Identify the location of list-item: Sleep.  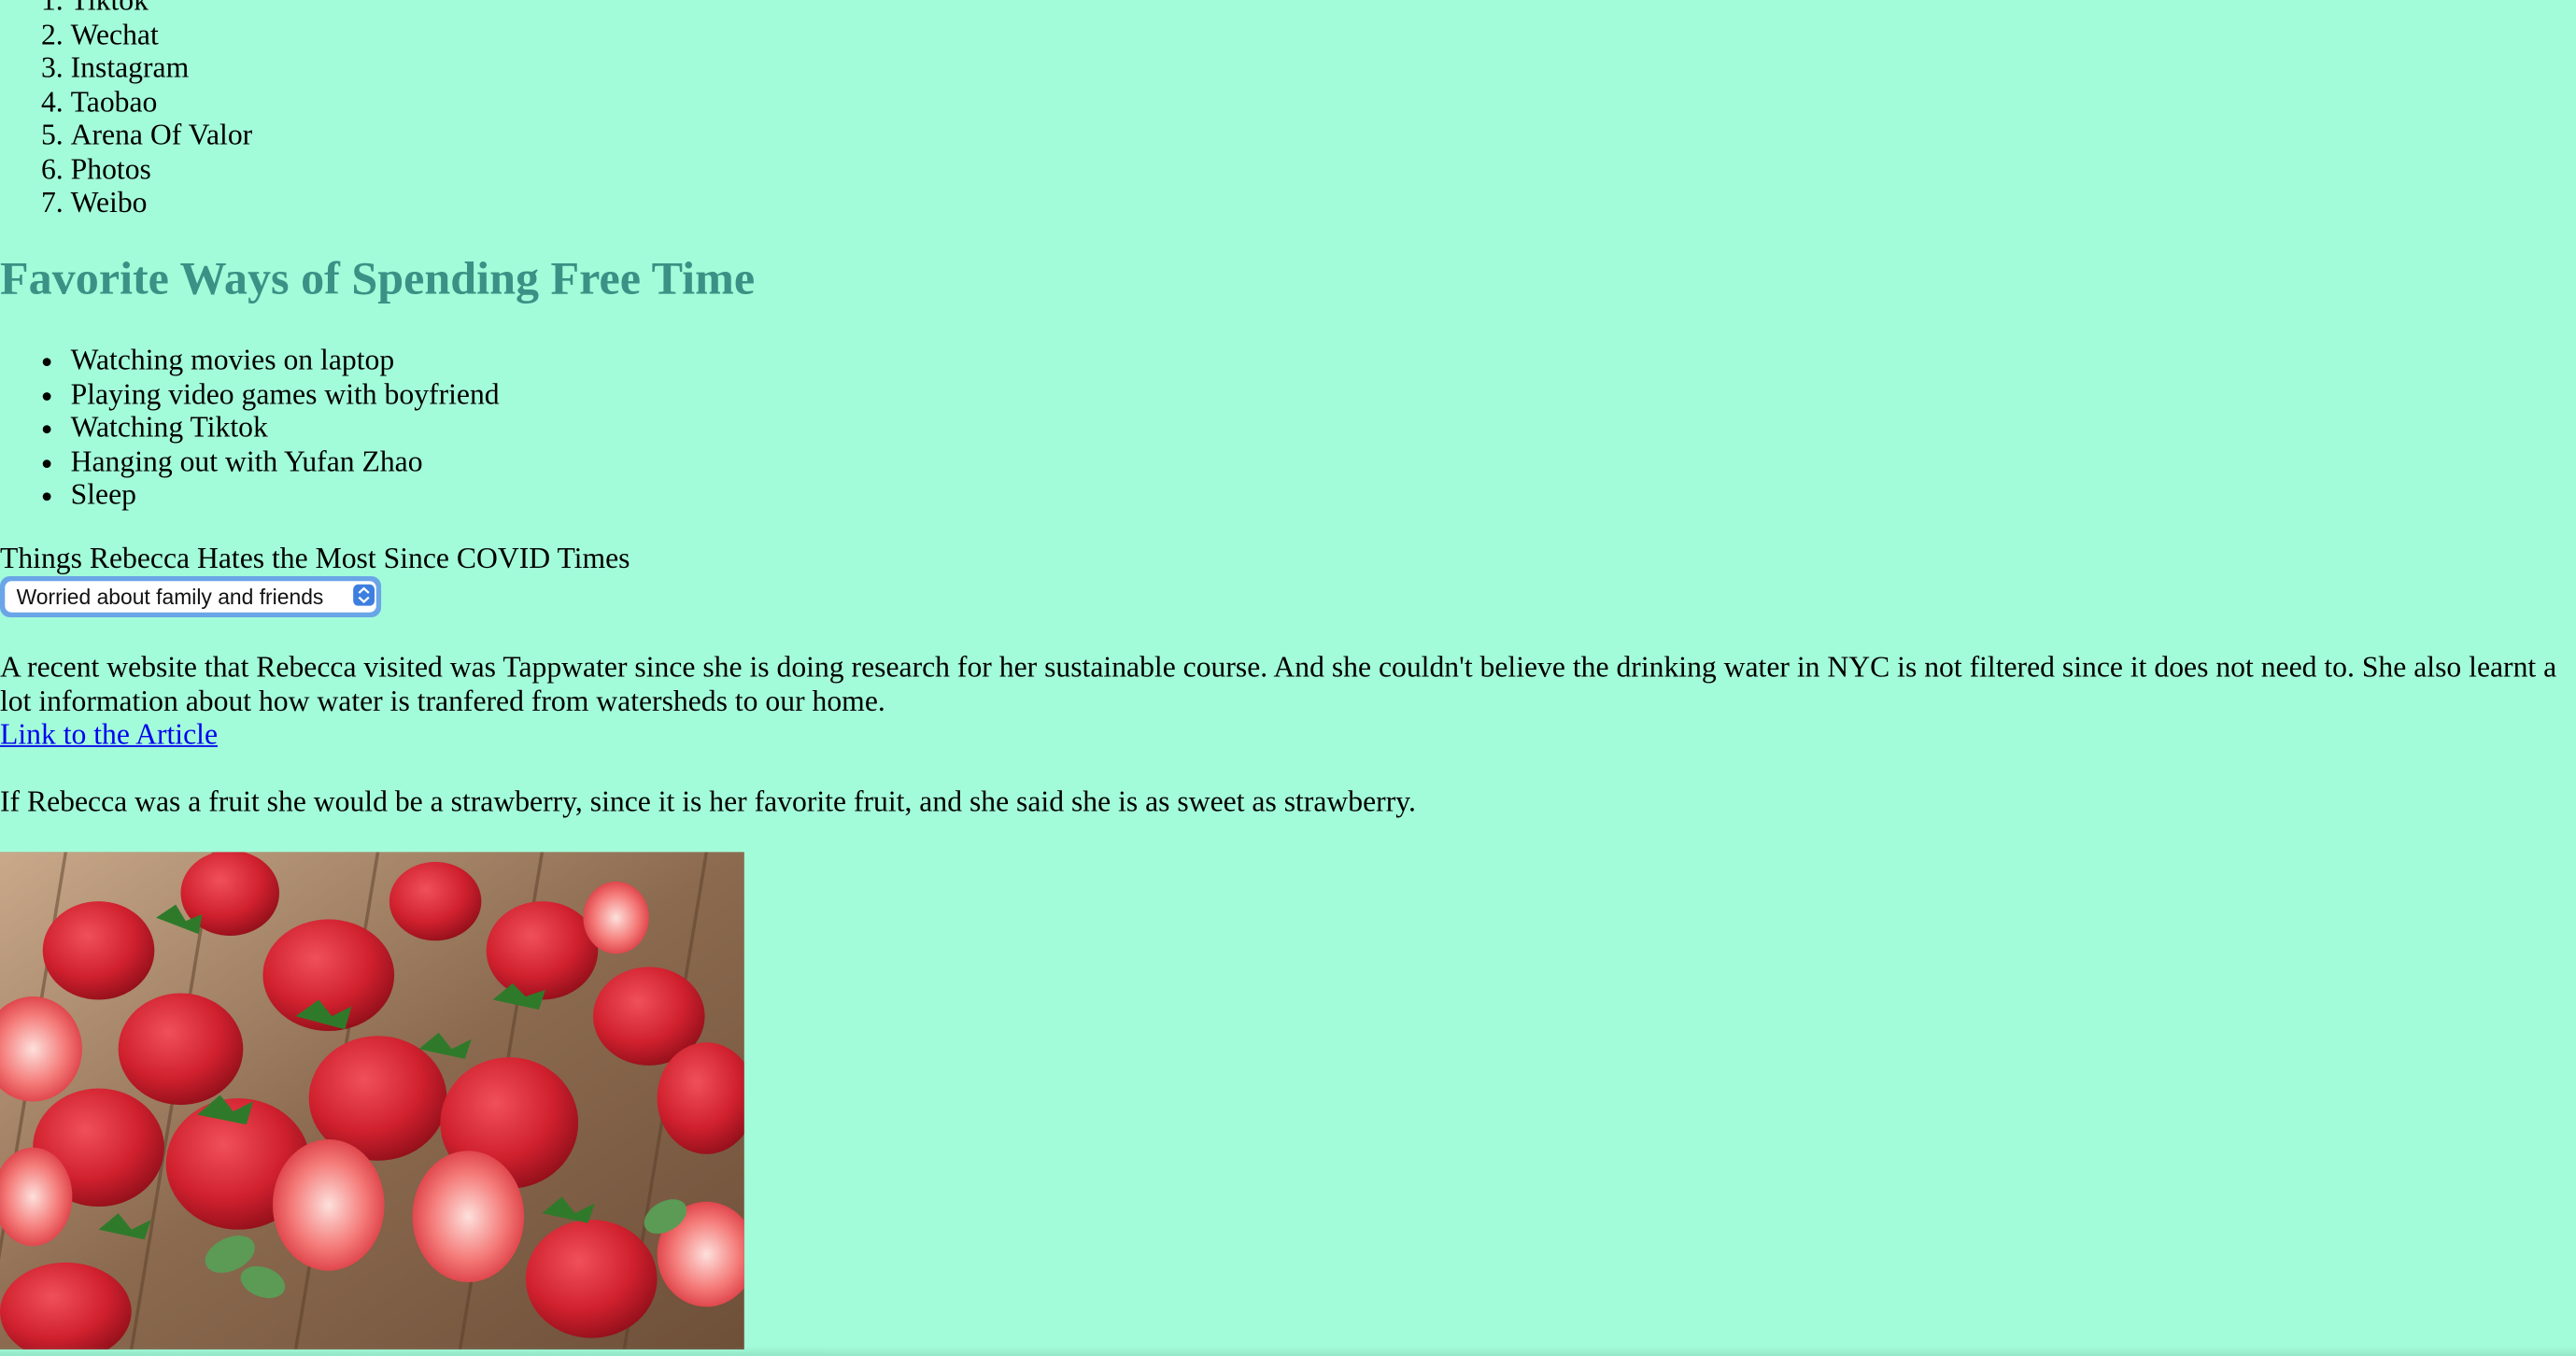
(285, 495).